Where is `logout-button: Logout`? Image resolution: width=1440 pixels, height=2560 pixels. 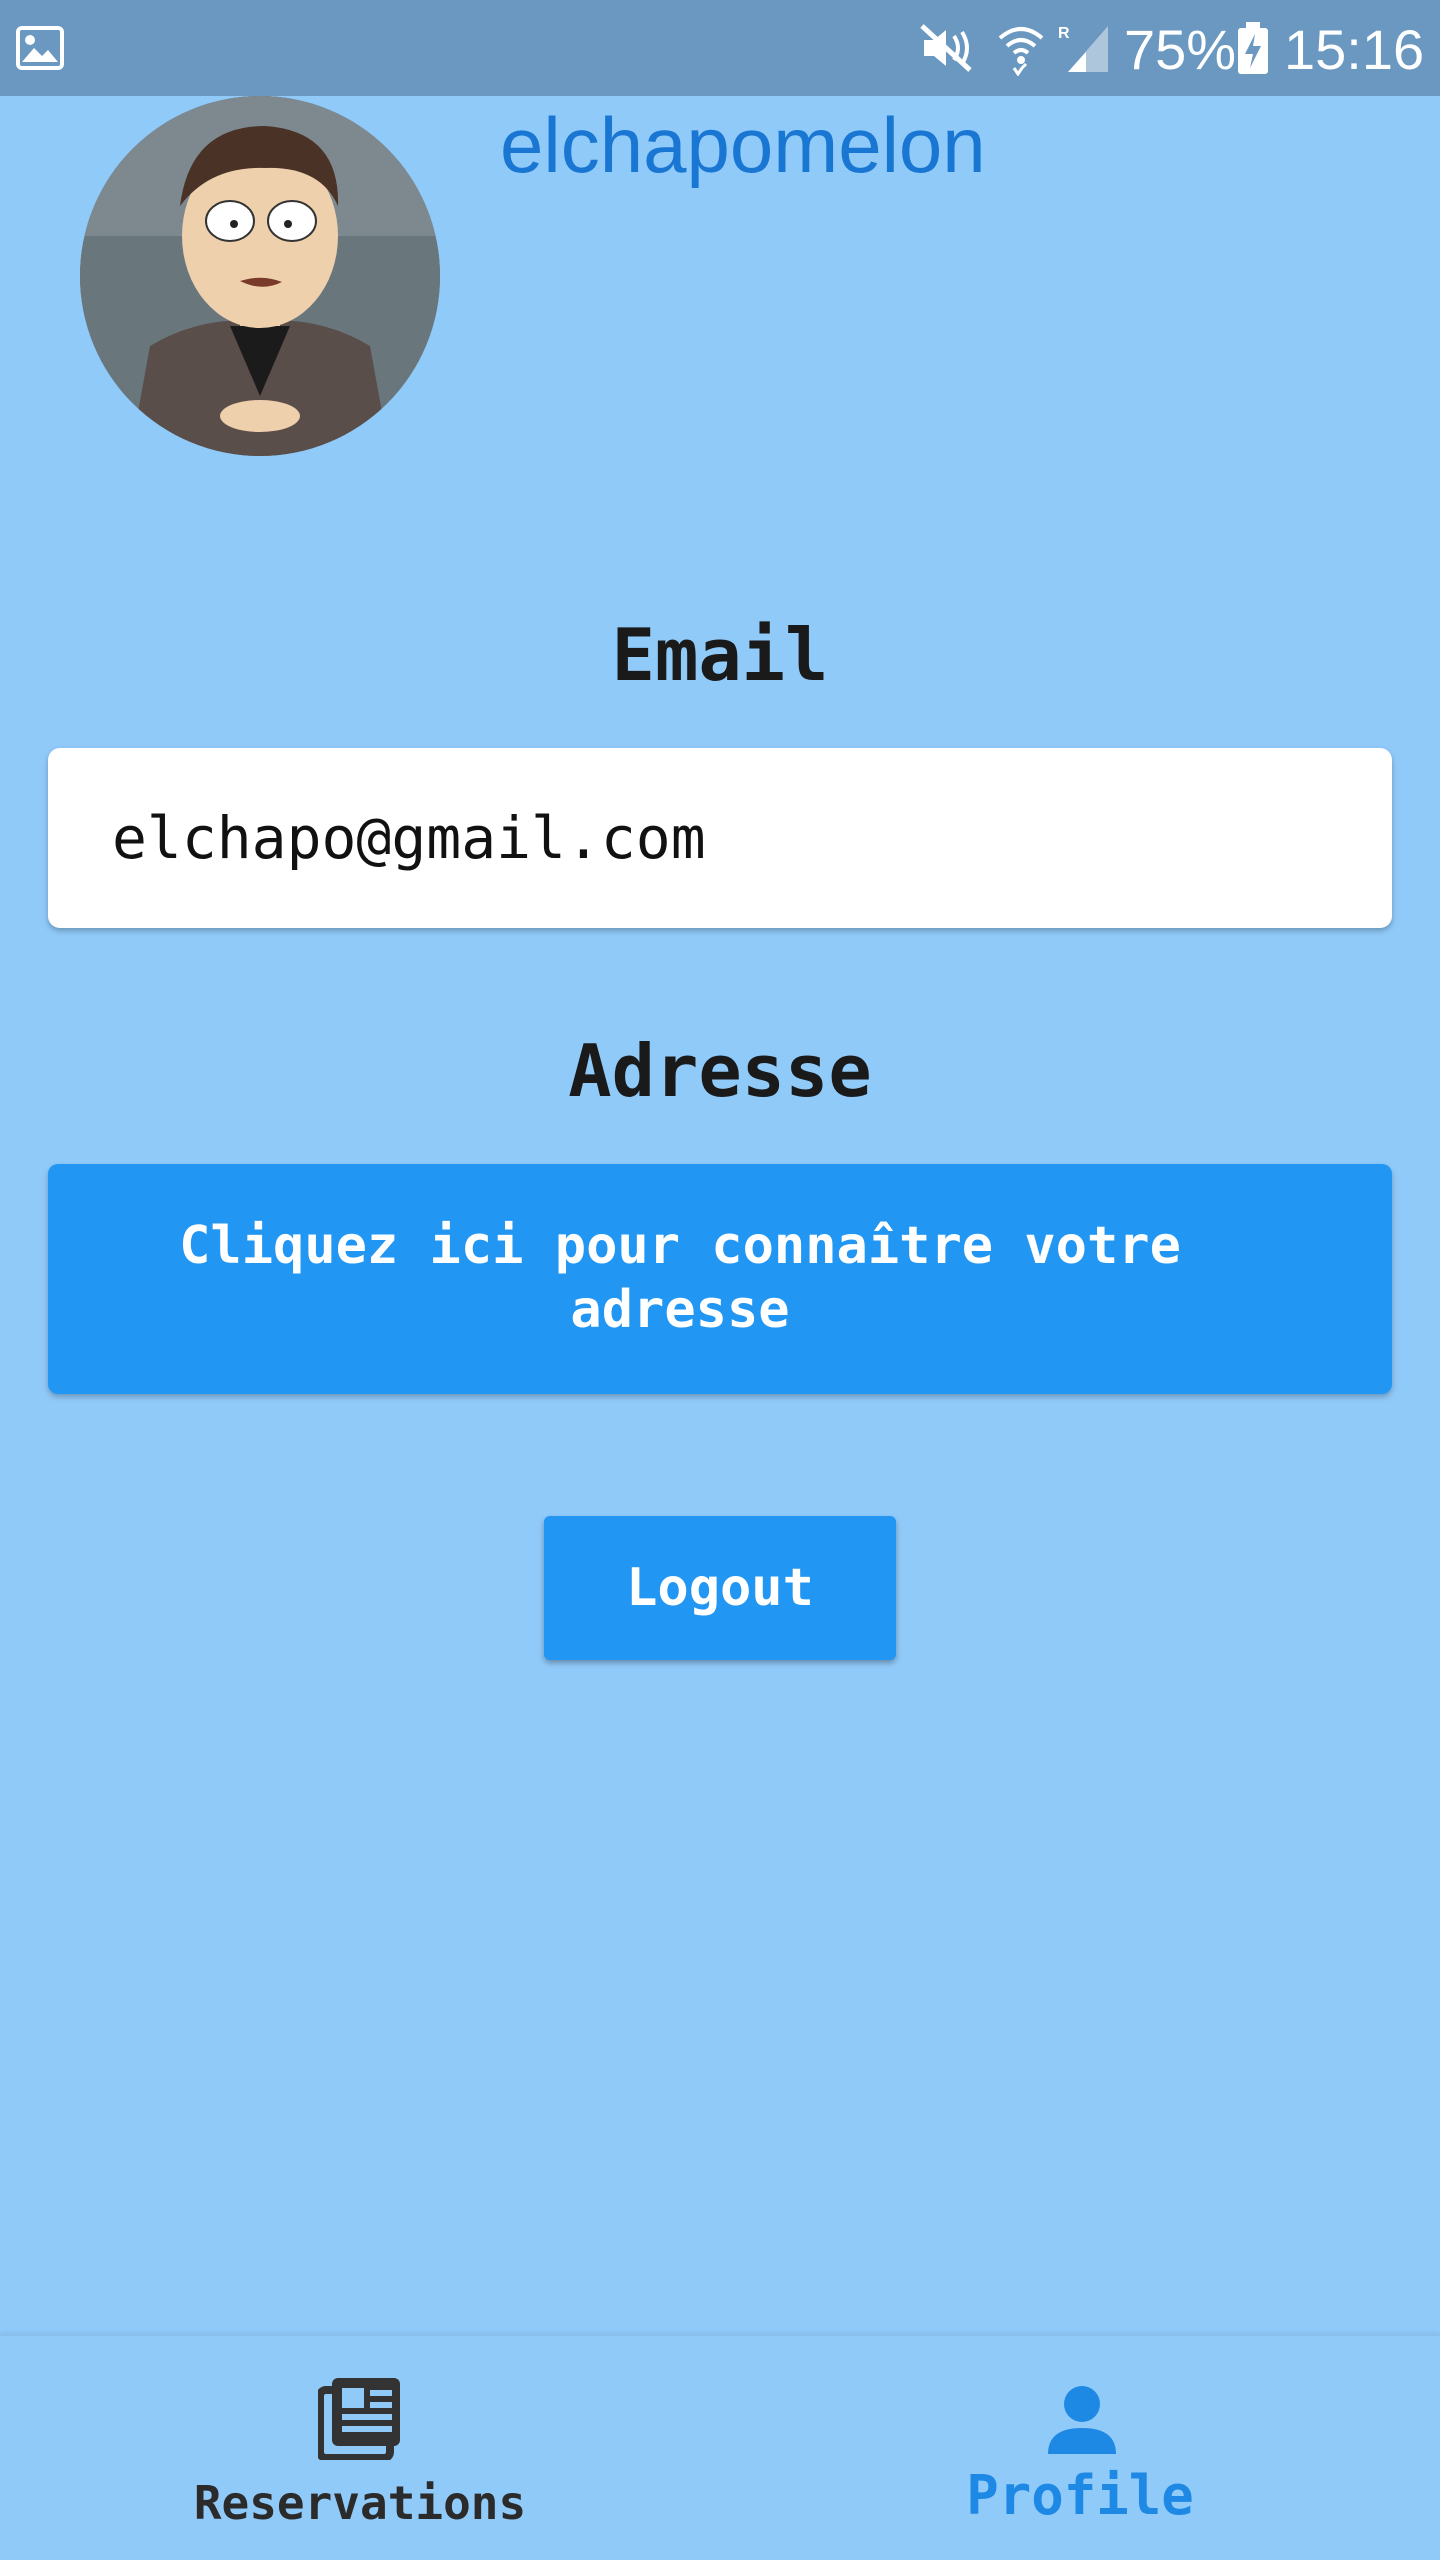
logout-button: Logout is located at coordinates (720, 1588).